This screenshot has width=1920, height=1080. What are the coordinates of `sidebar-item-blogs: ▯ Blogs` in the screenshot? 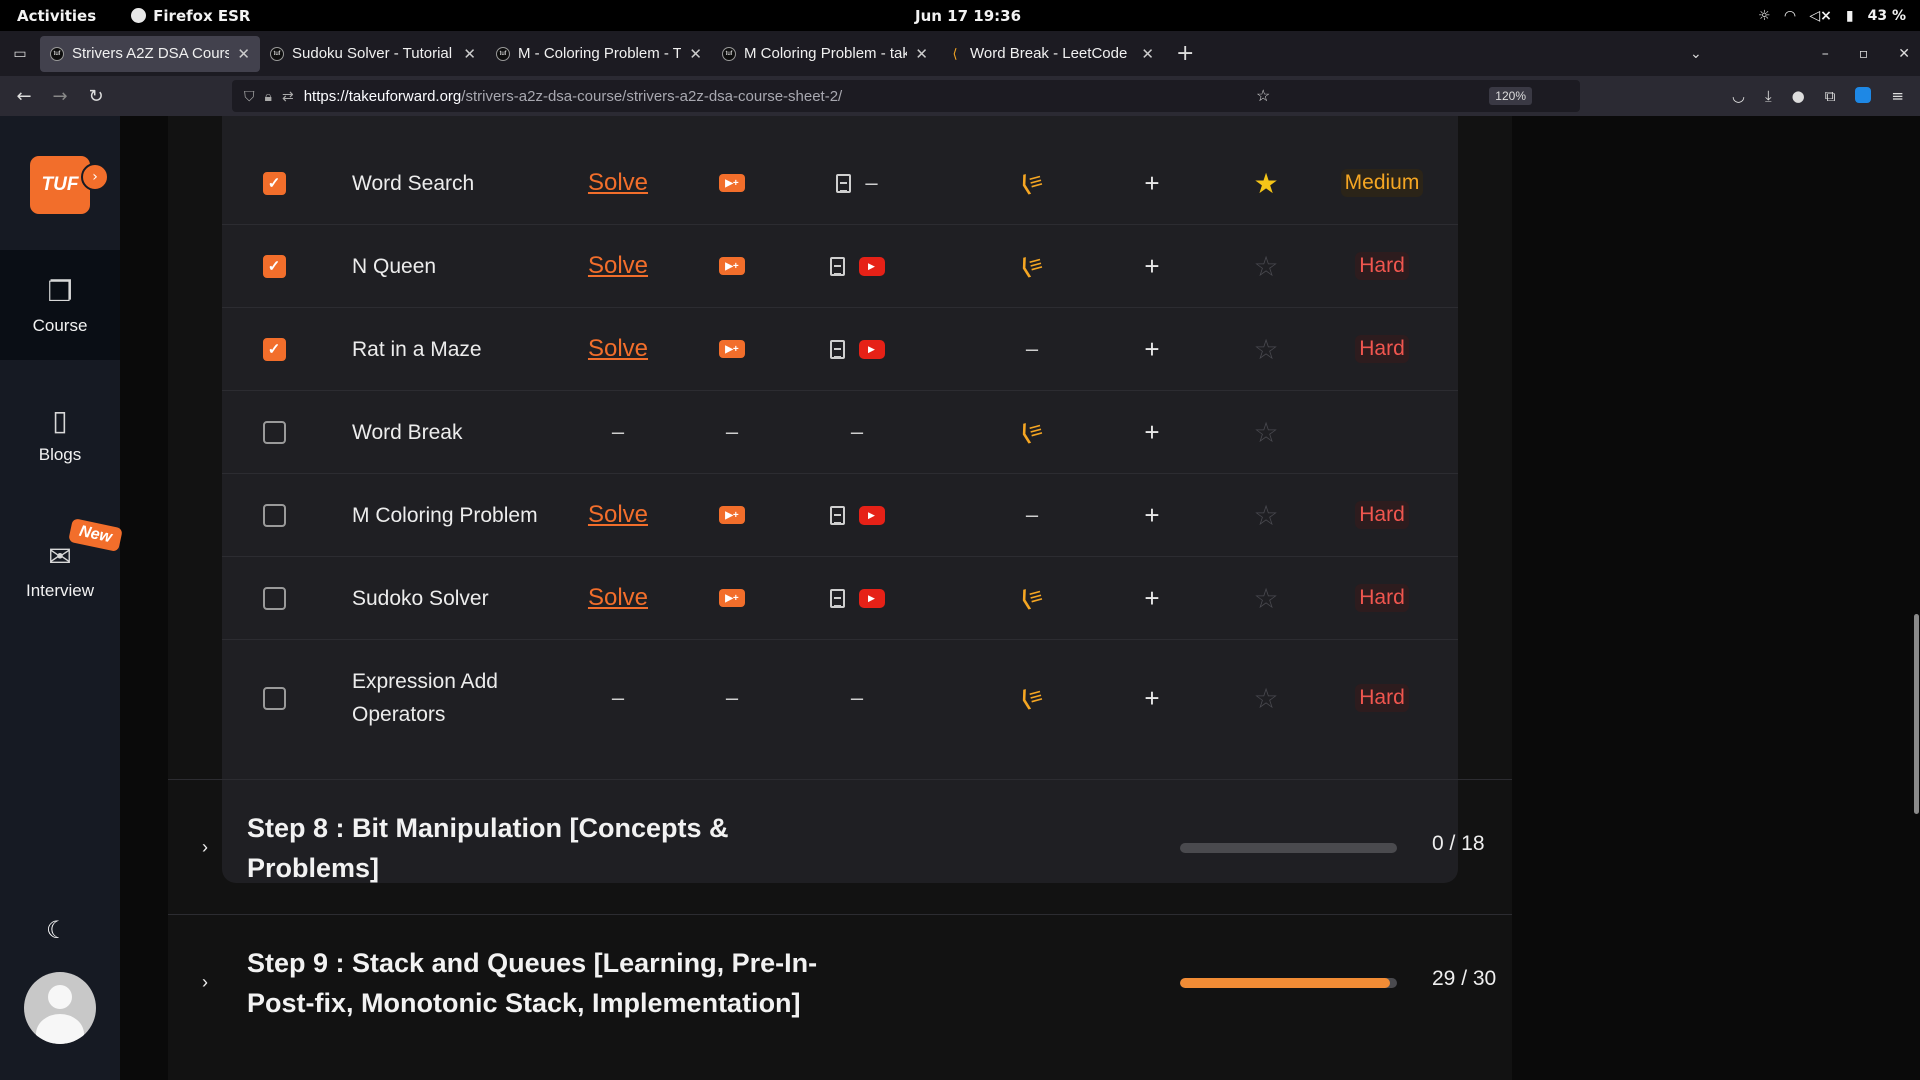 It's located at (60, 434).